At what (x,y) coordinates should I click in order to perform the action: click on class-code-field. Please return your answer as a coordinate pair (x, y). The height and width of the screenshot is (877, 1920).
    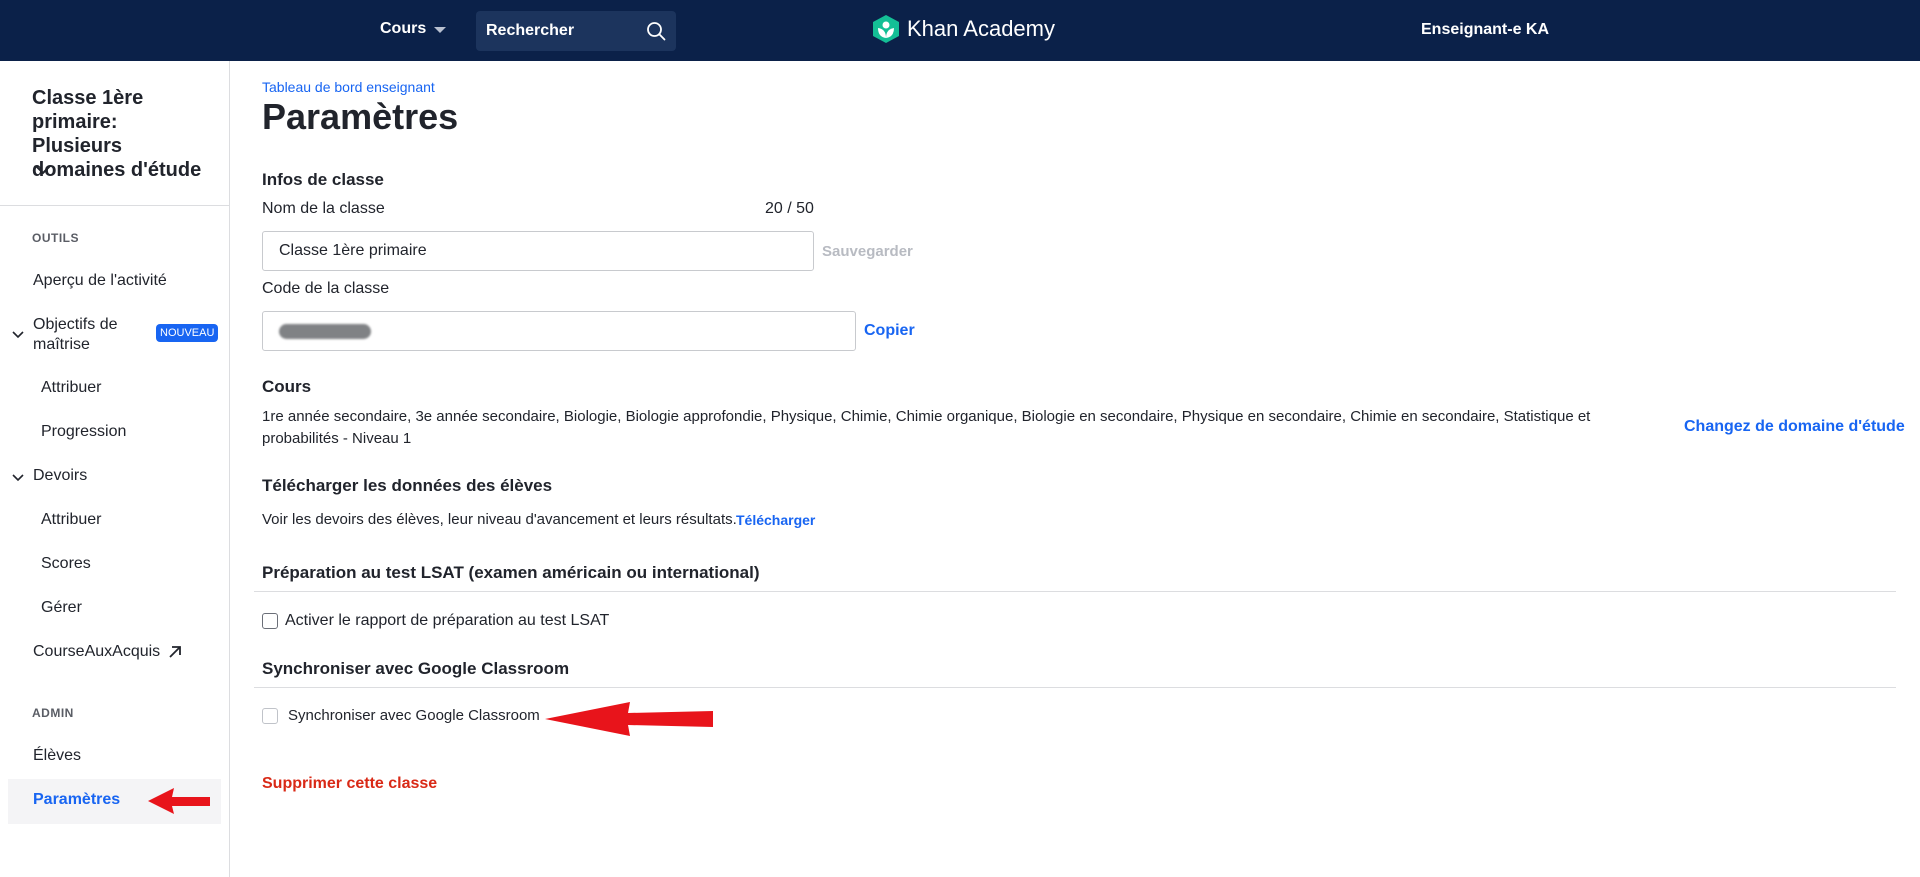
    Looking at the image, I should click on (559, 331).